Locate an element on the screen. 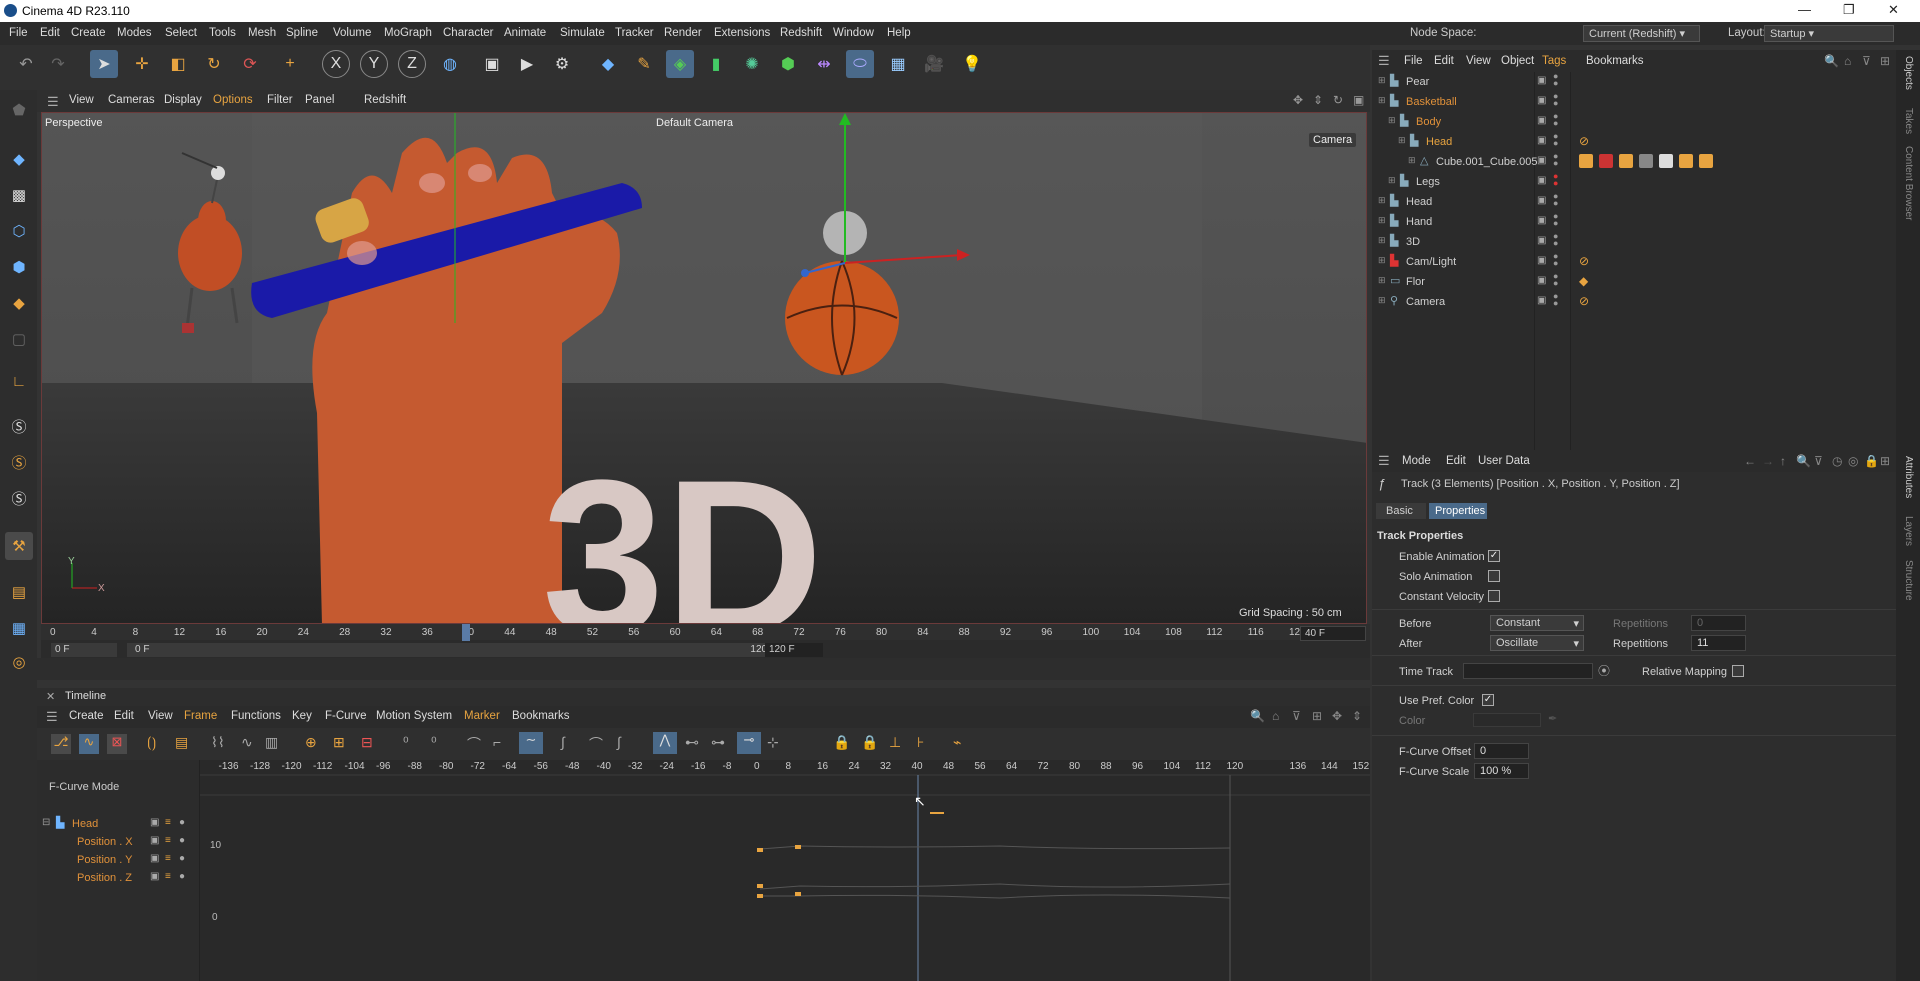 The height and width of the screenshot is (981, 1920). track-row-position-y: Position . Y ▣ ≡ ● is located at coordinates (118, 860).